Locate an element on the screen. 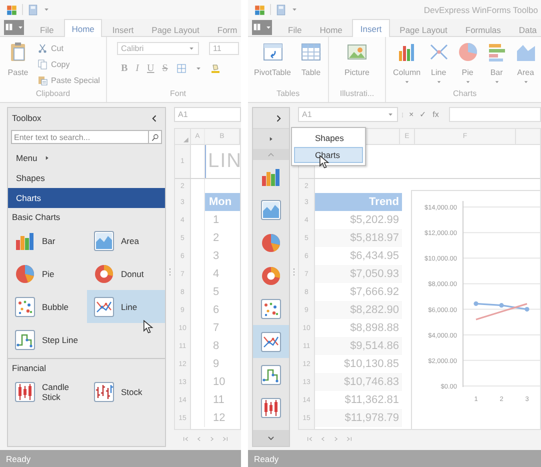 The height and width of the screenshot is (467, 541). table-cell-text: 3 is located at coordinates (216, 256).